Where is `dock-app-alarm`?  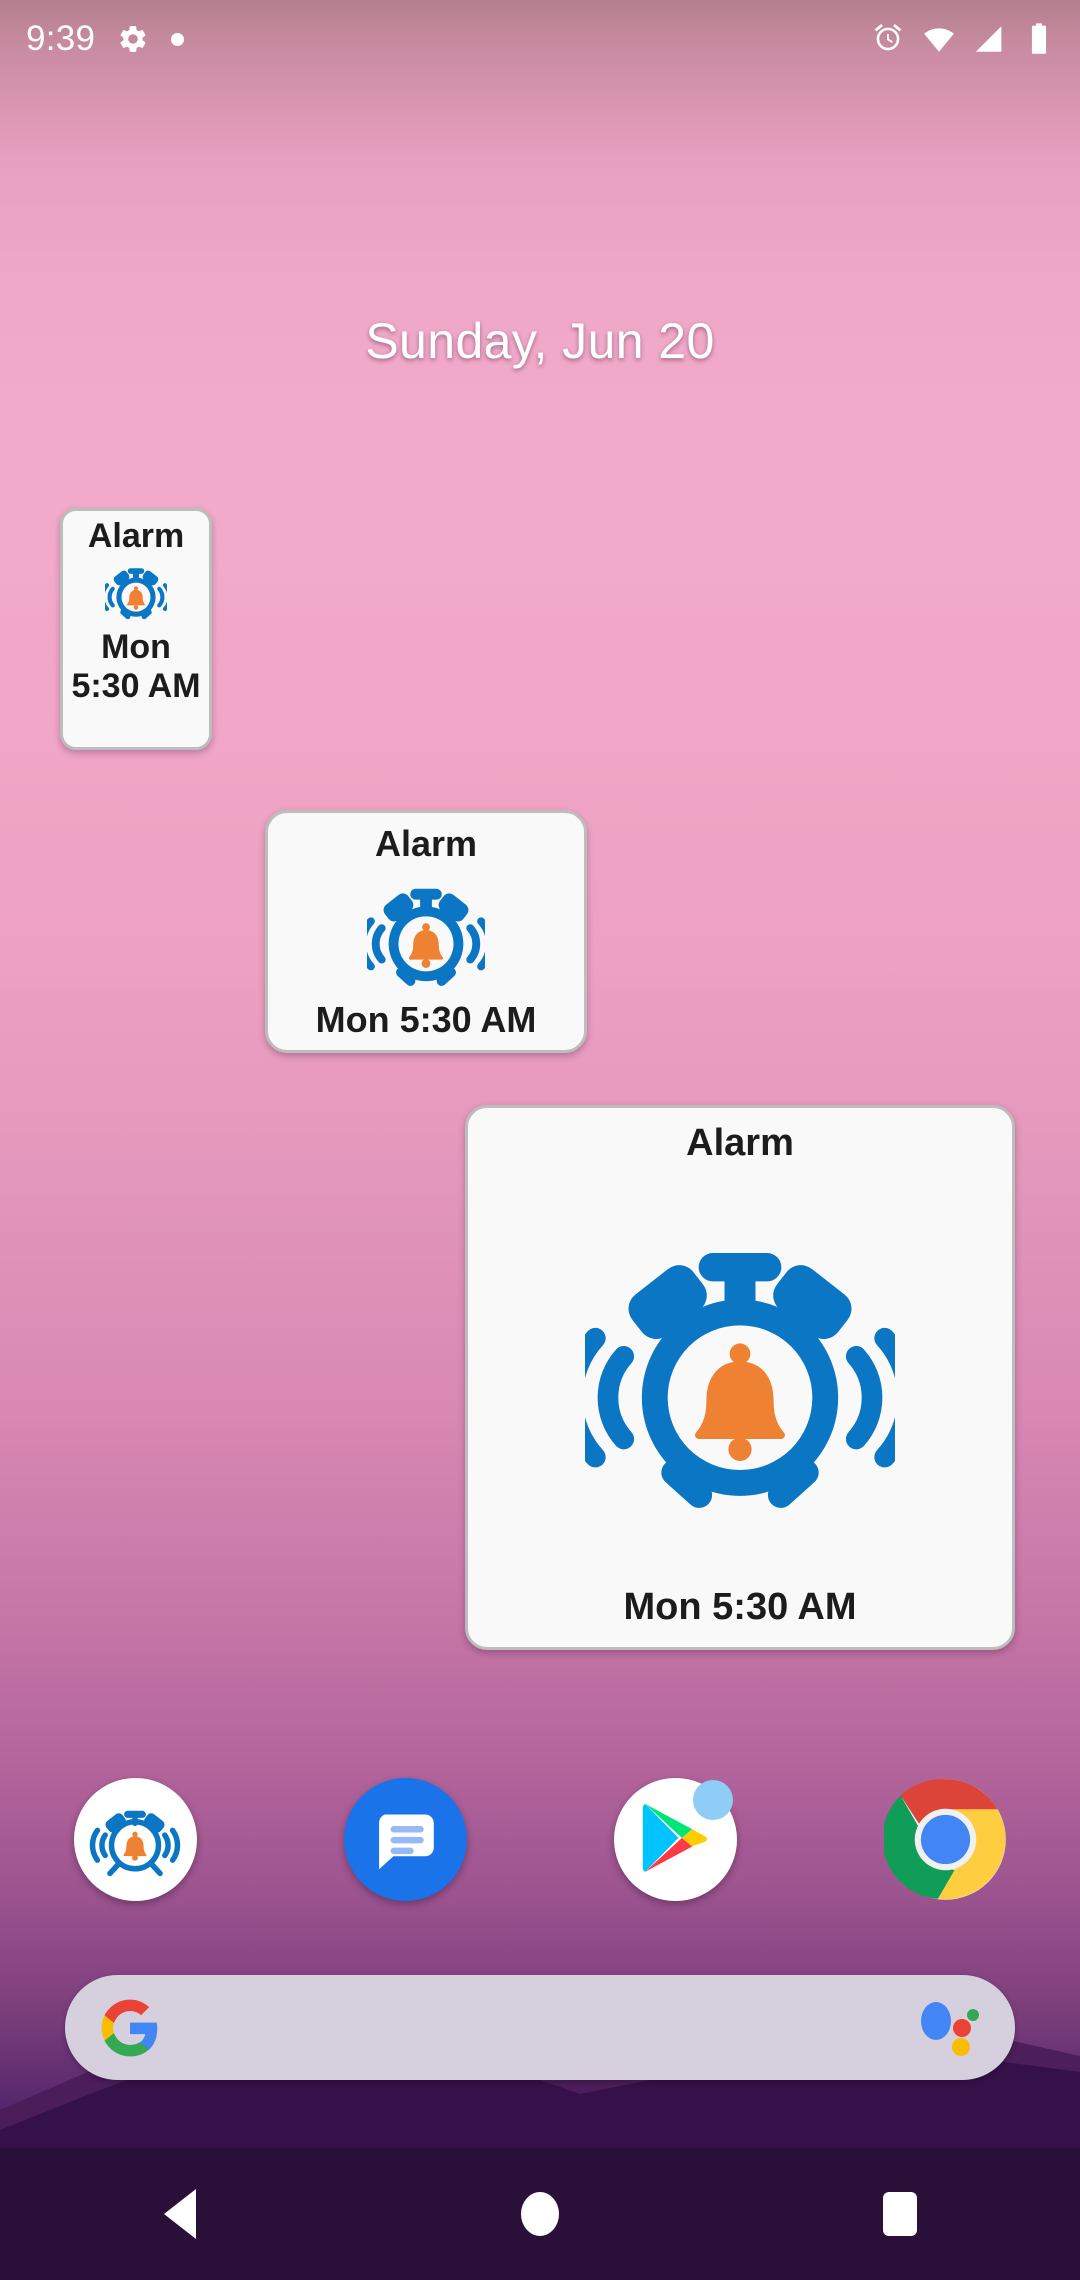
dock-app-alarm is located at coordinates (135, 1839).